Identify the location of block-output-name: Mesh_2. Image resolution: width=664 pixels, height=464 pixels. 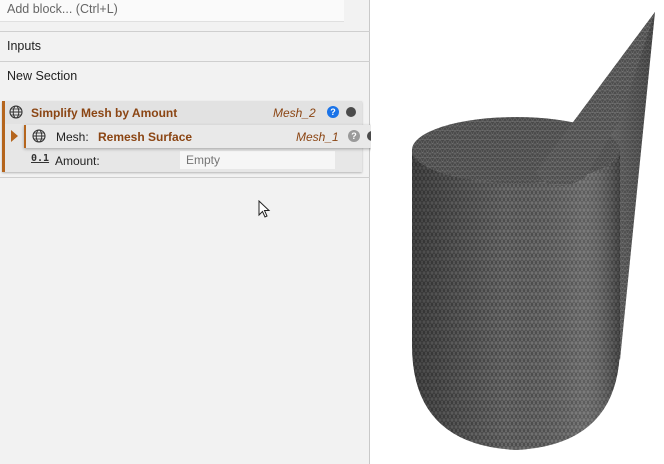
(294, 113).